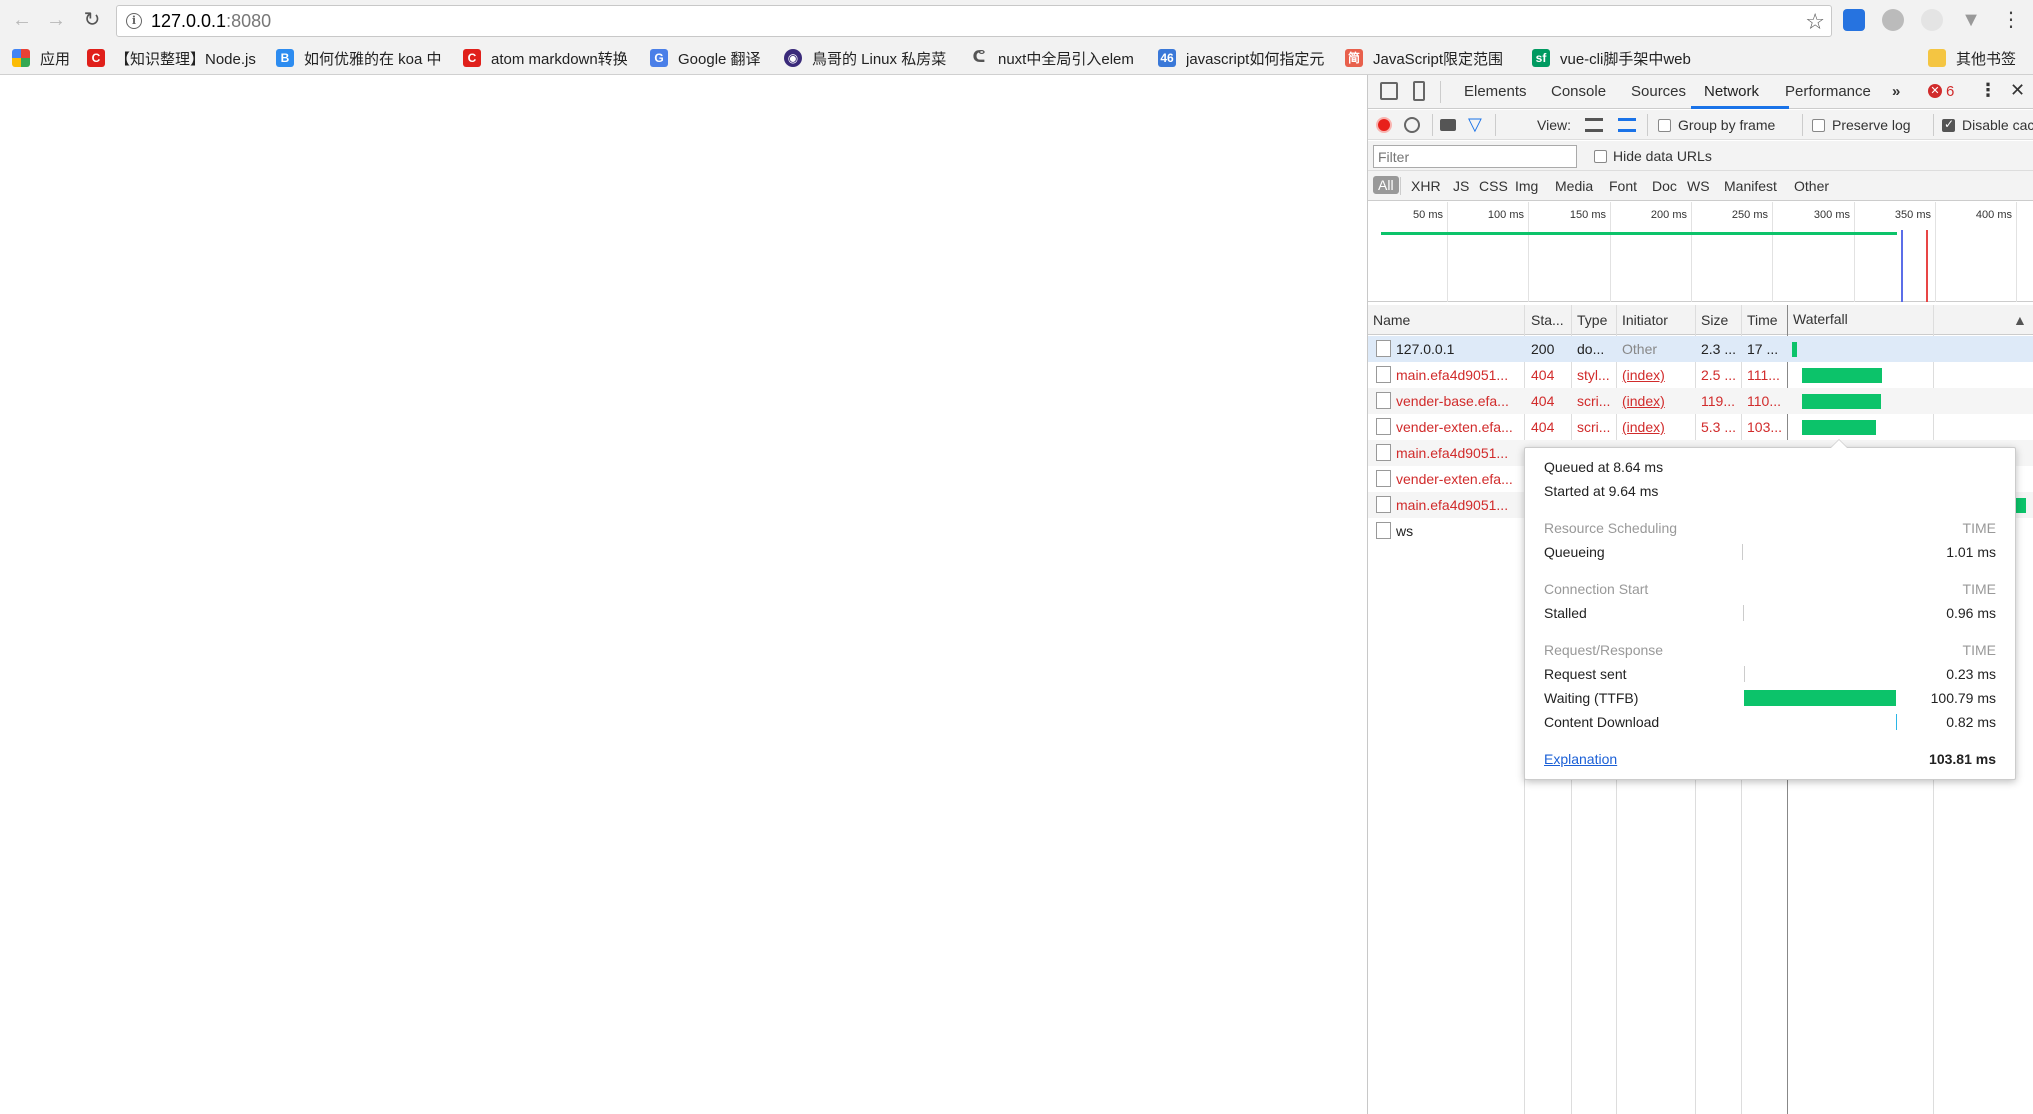 The height and width of the screenshot is (1114, 2033). Describe the element at coordinates (1893, 20) in the screenshot. I see `extension-circle-icon` at that location.